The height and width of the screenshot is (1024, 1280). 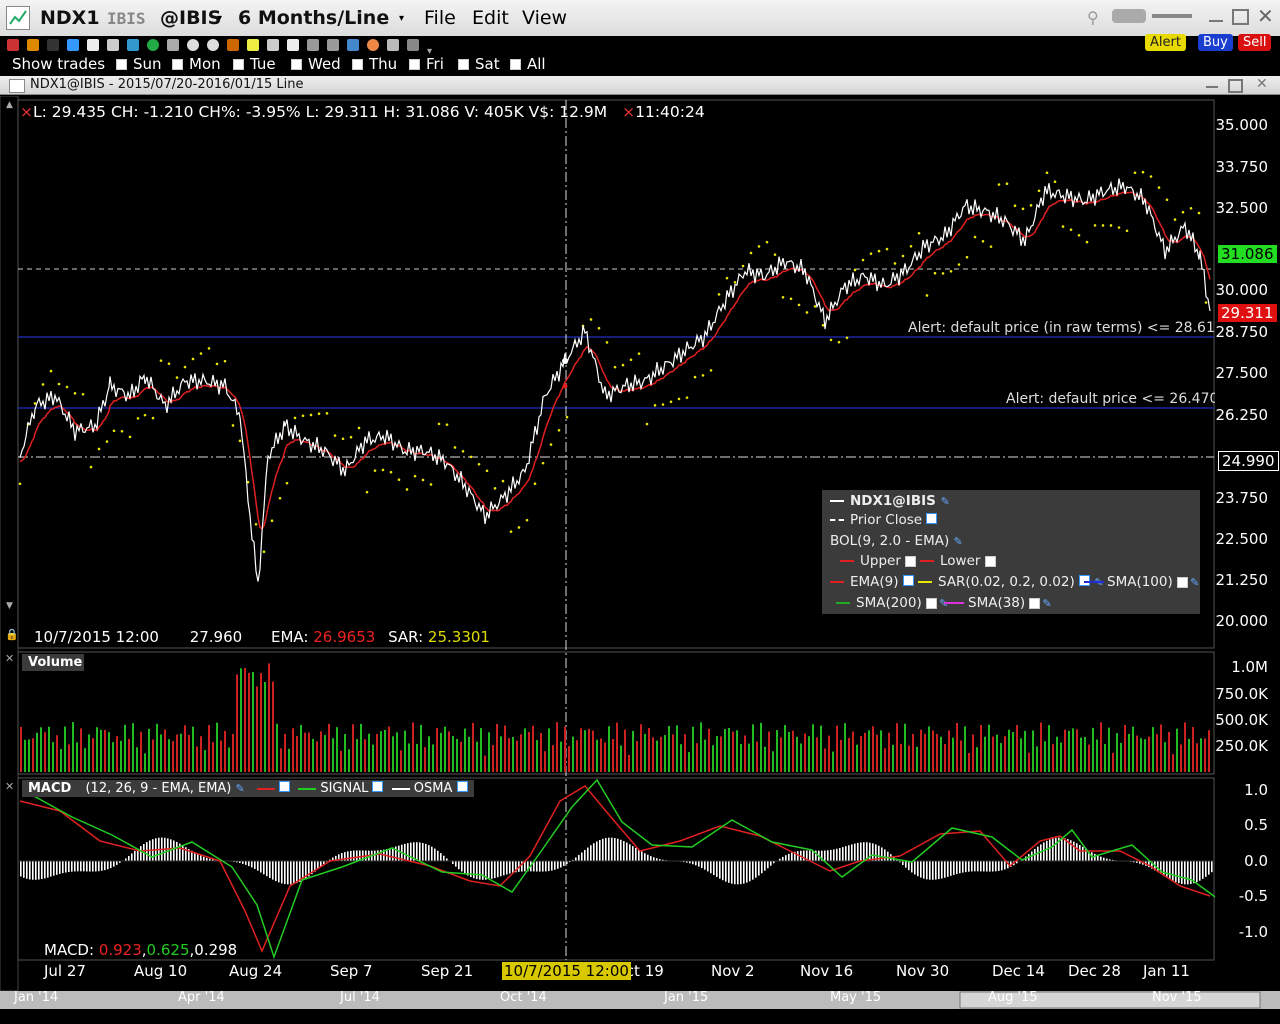 I want to click on link-arrows-icon, so click(x=353, y=45).